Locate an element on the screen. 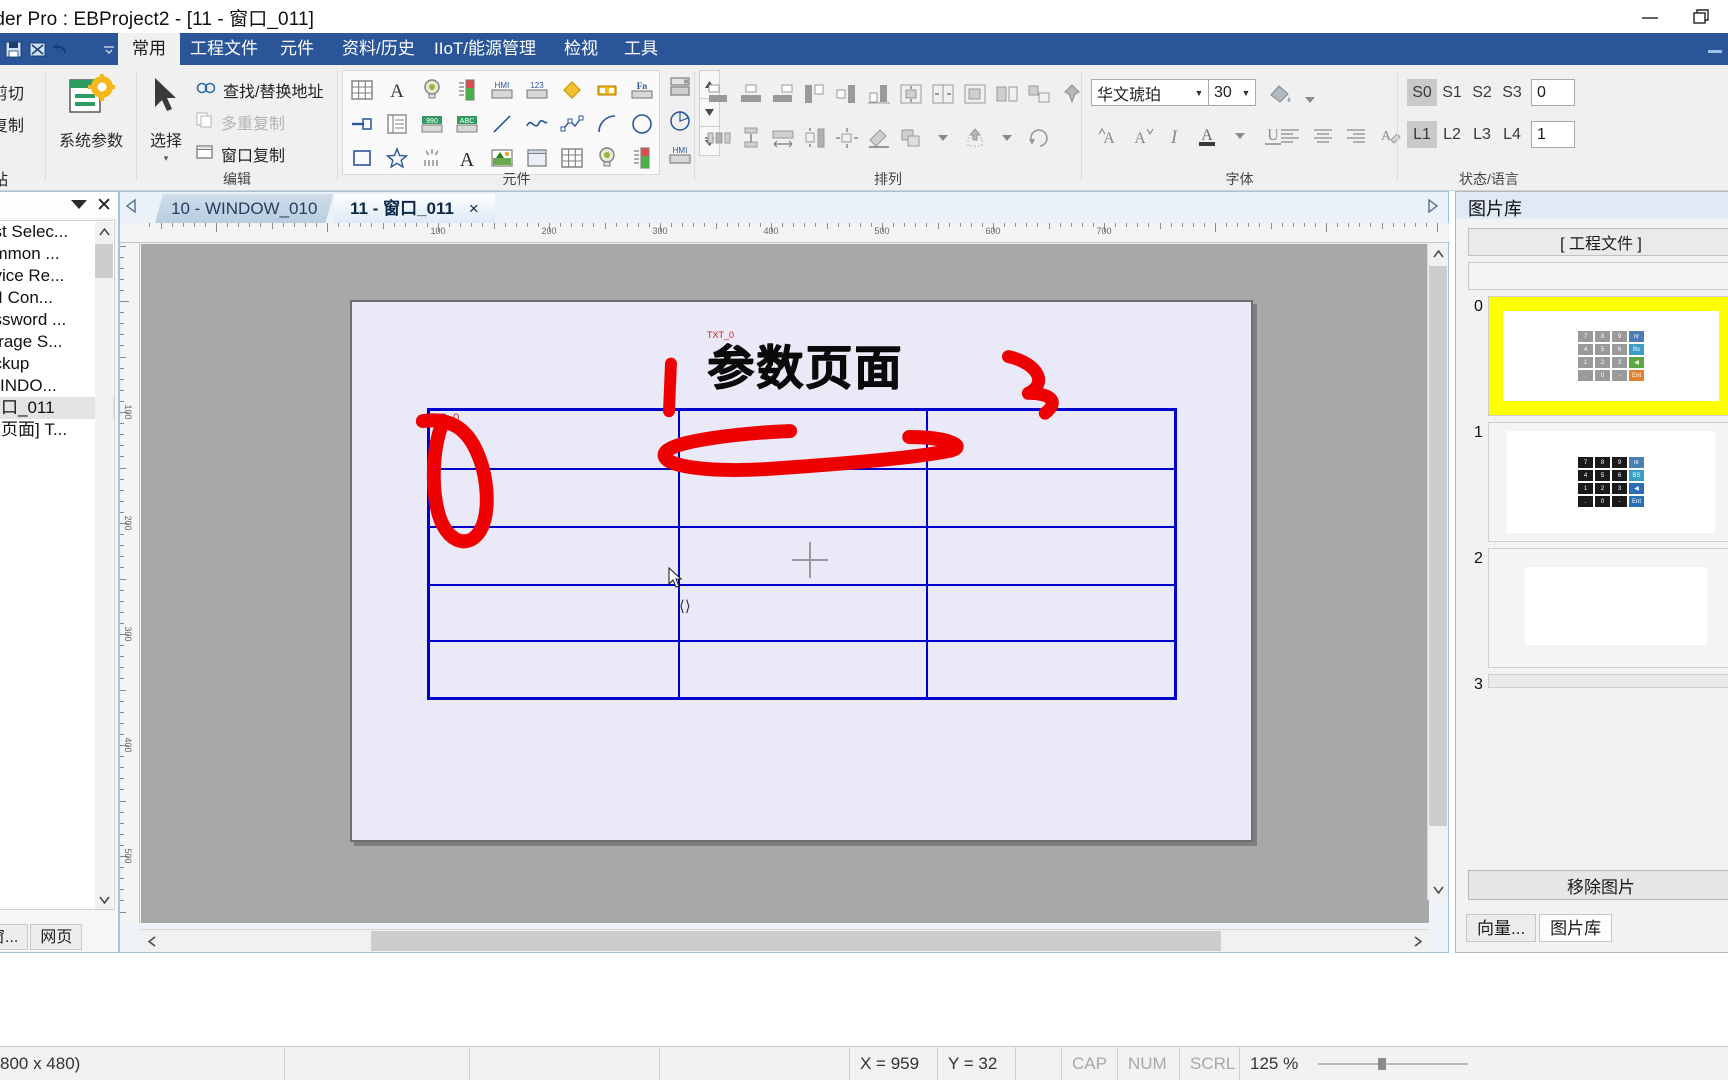 The height and width of the screenshot is (1080, 1728). chevron-down-icon is located at coordinates (79, 205).